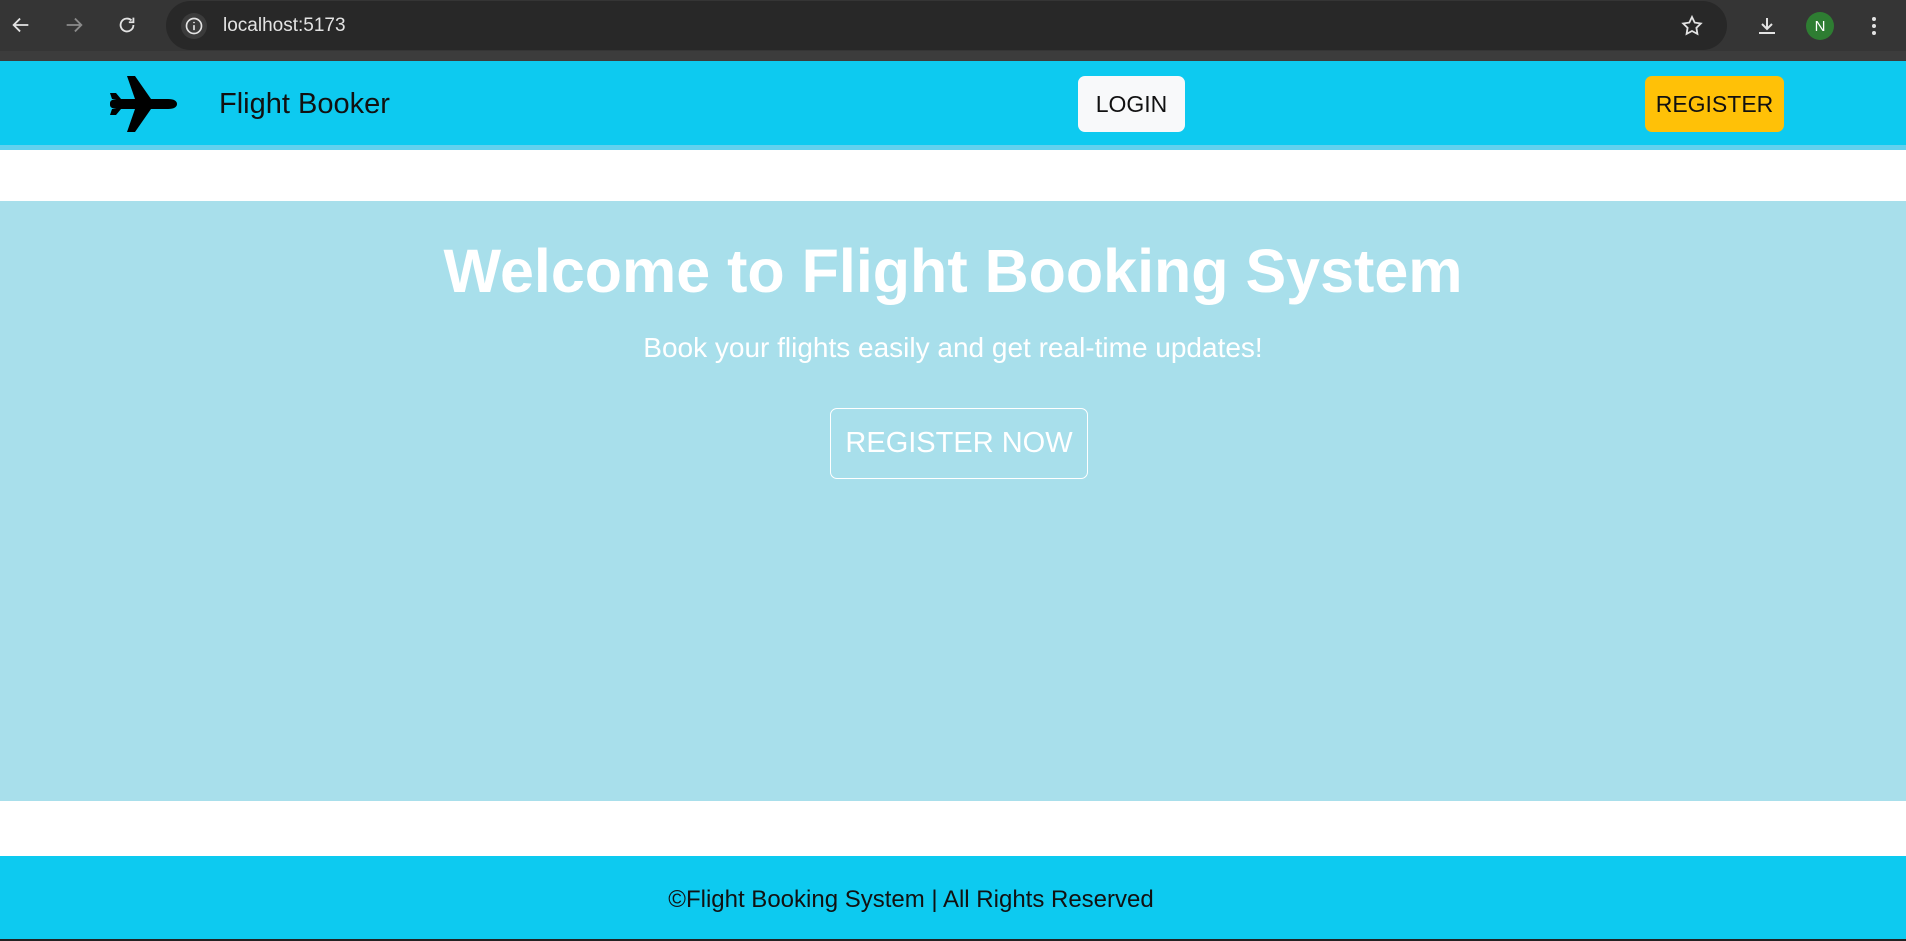 The image size is (1906, 941). I want to click on site-info-icon, so click(194, 26).